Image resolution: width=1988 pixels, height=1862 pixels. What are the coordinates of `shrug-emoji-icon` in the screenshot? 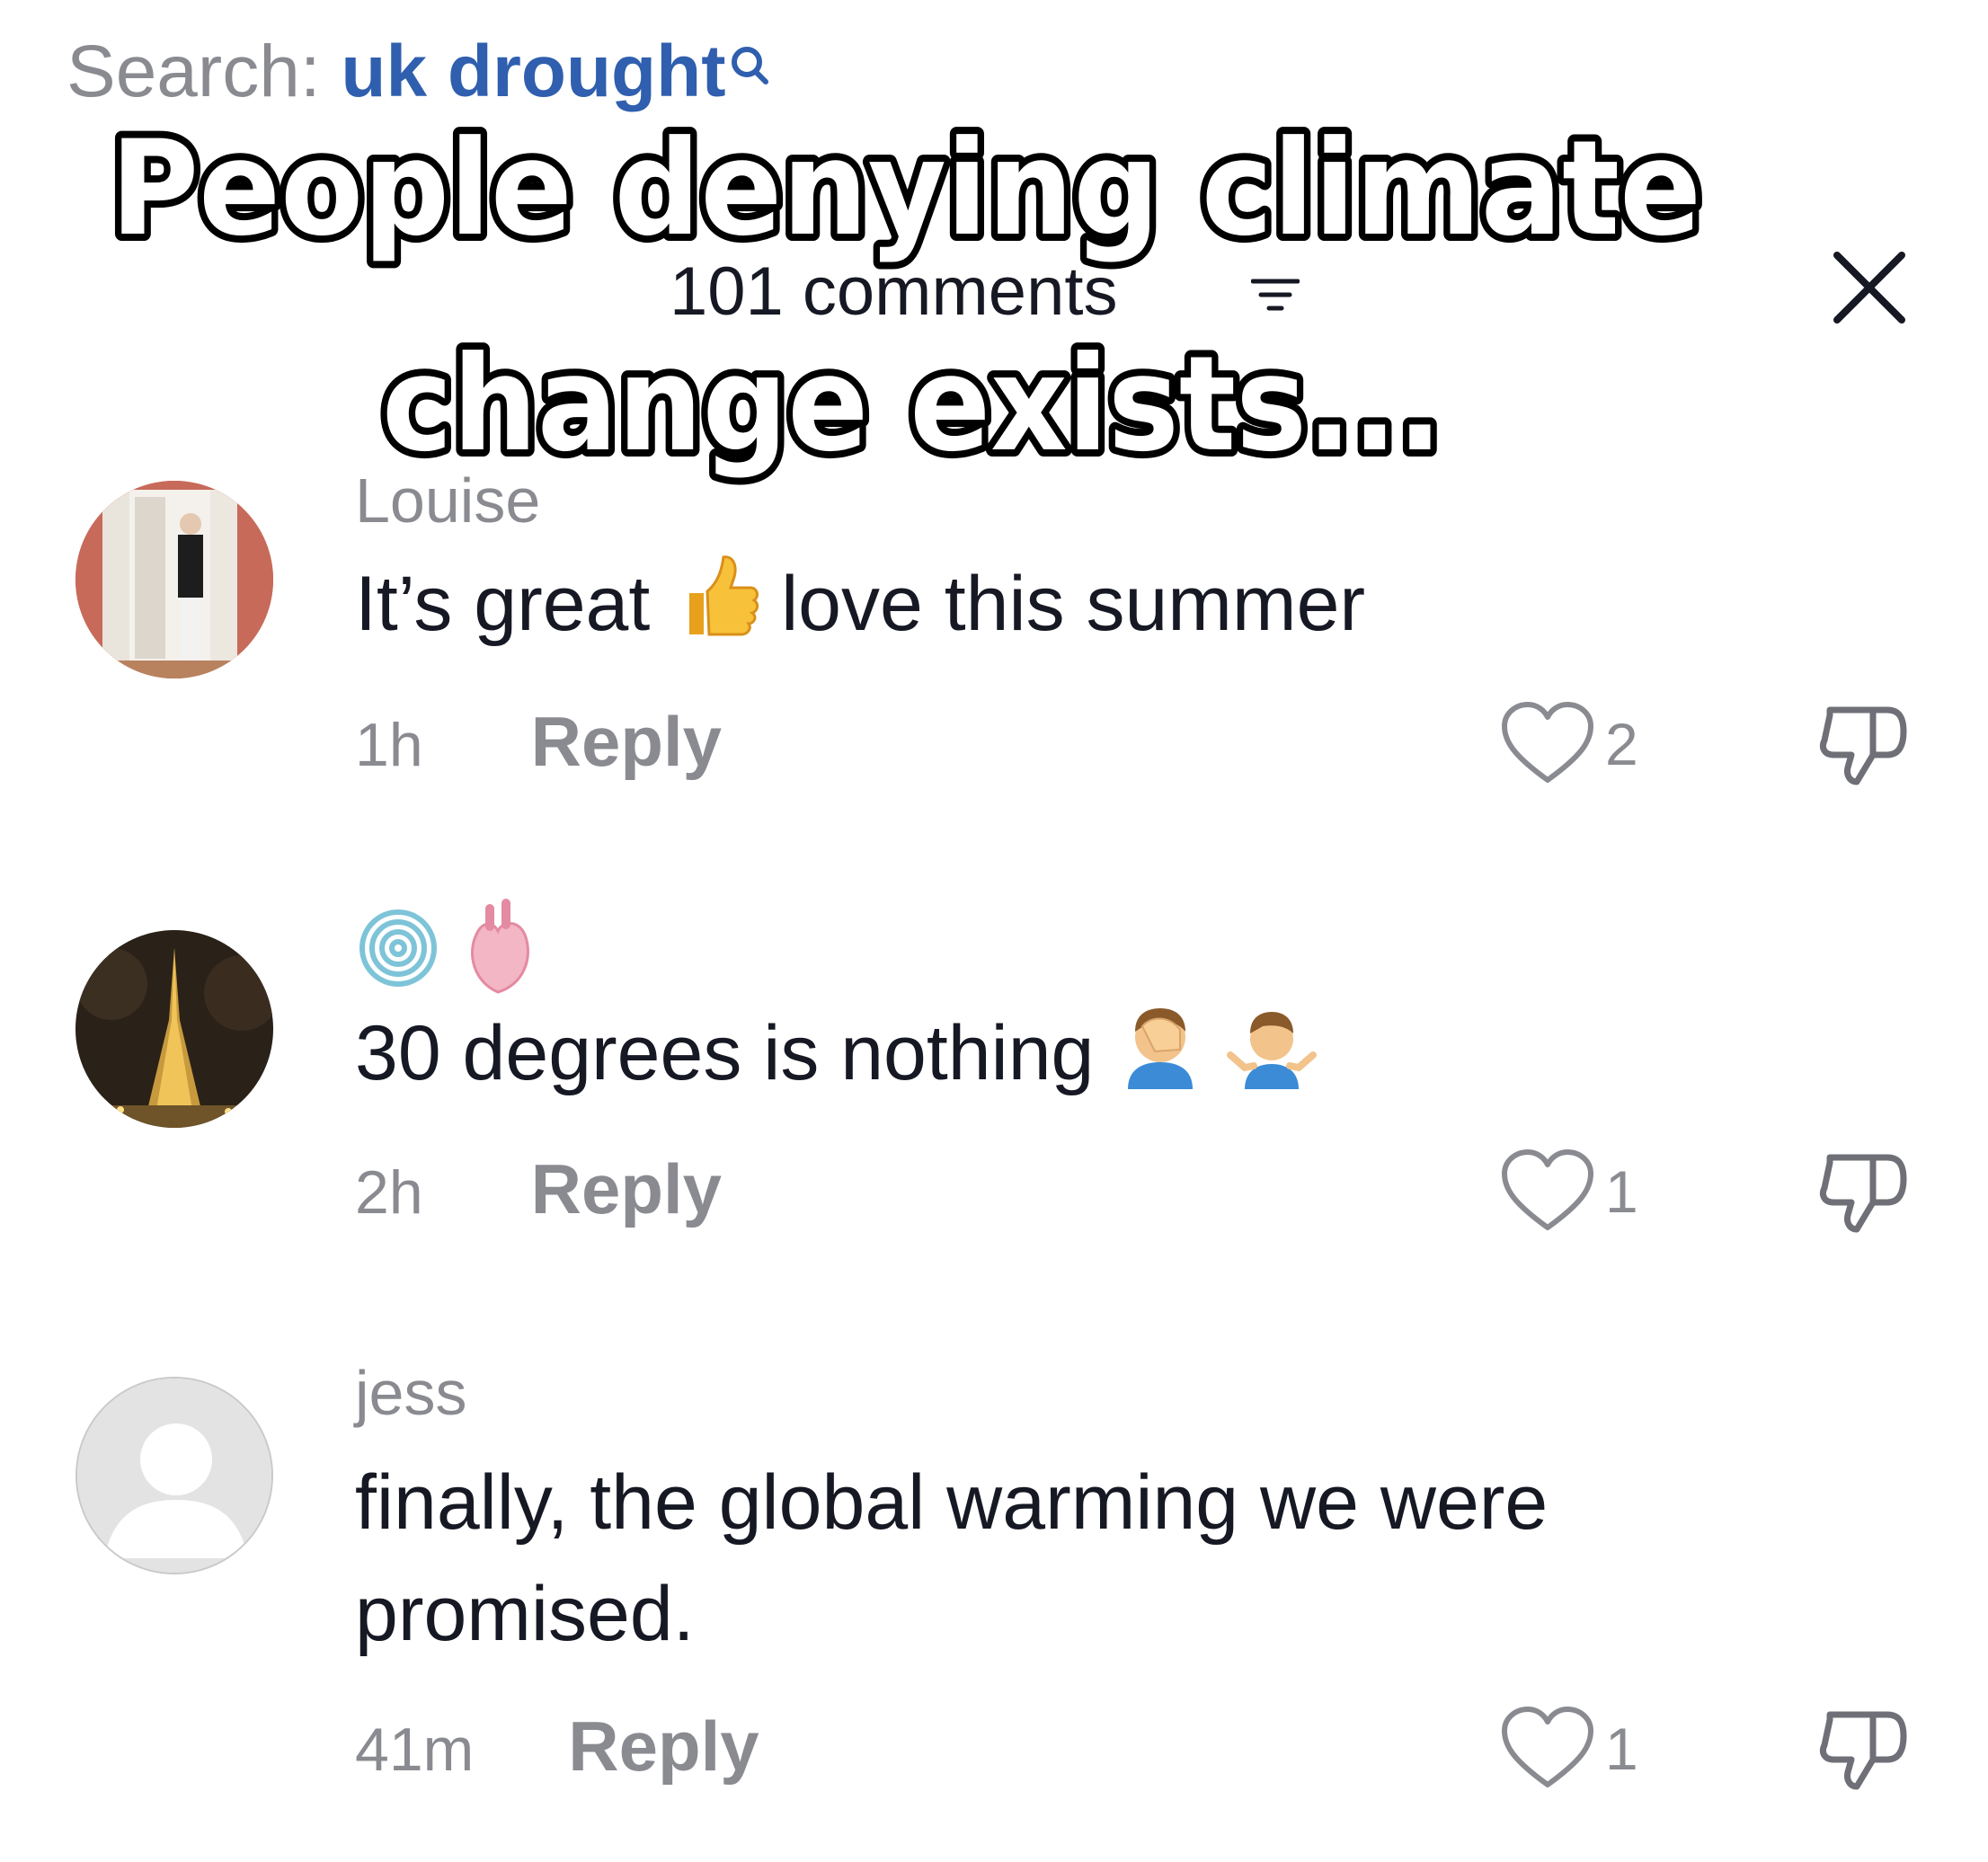 It's located at (1272, 1059).